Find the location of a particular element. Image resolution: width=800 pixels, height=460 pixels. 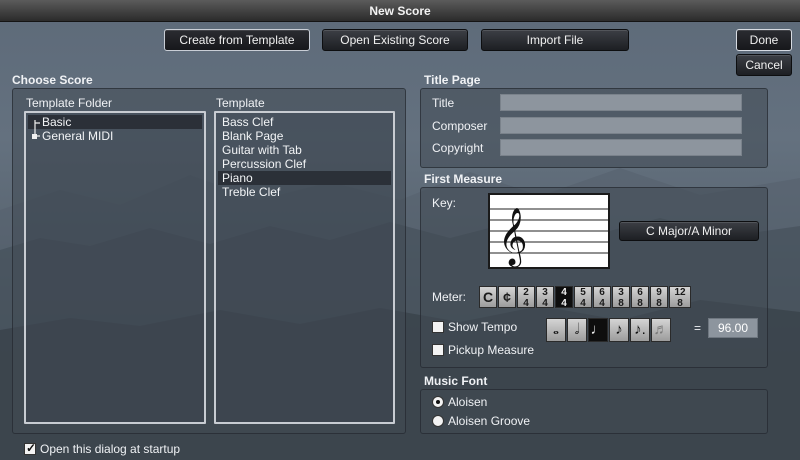

copyright-field is located at coordinates (621, 147).